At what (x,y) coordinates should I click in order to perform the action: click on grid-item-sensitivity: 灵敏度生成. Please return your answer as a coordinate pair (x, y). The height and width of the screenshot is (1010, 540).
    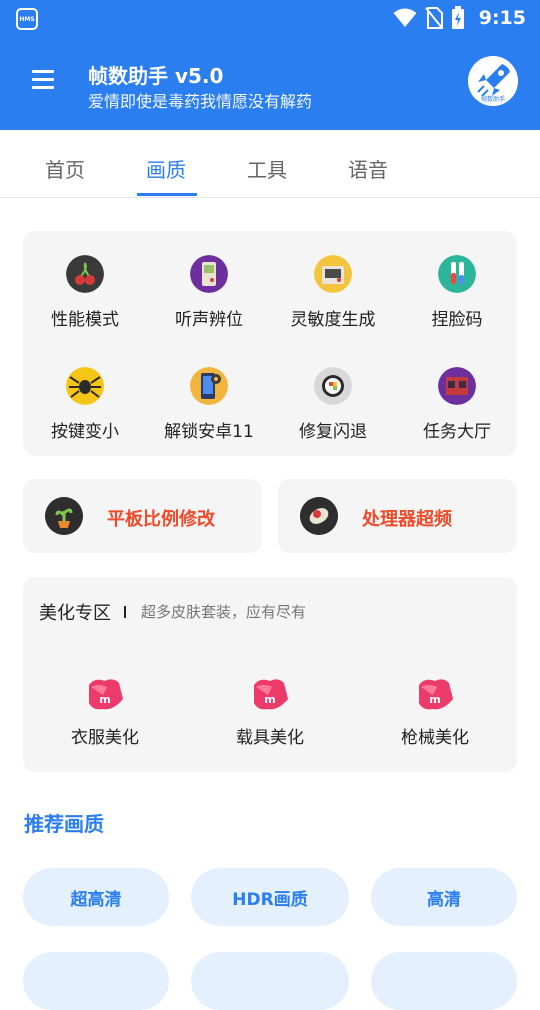
    Looking at the image, I should click on (333, 292).